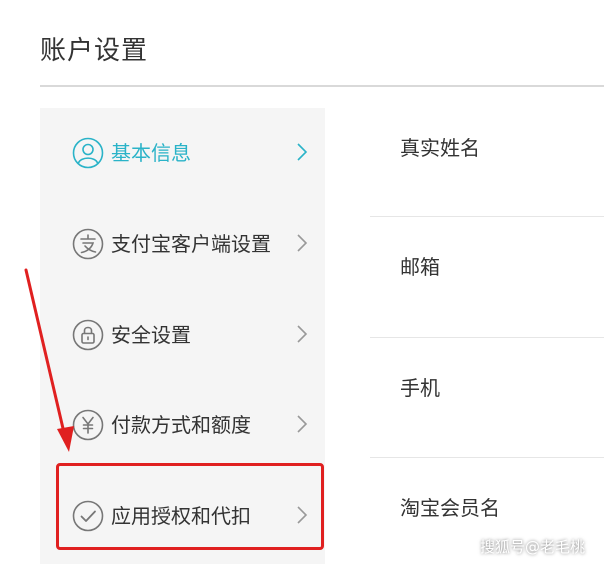 The image size is (604, 578). Describe the element at coordinates (487, 158) in the screenshot. I see `info-row-real-name: 真实姓名` at that location.